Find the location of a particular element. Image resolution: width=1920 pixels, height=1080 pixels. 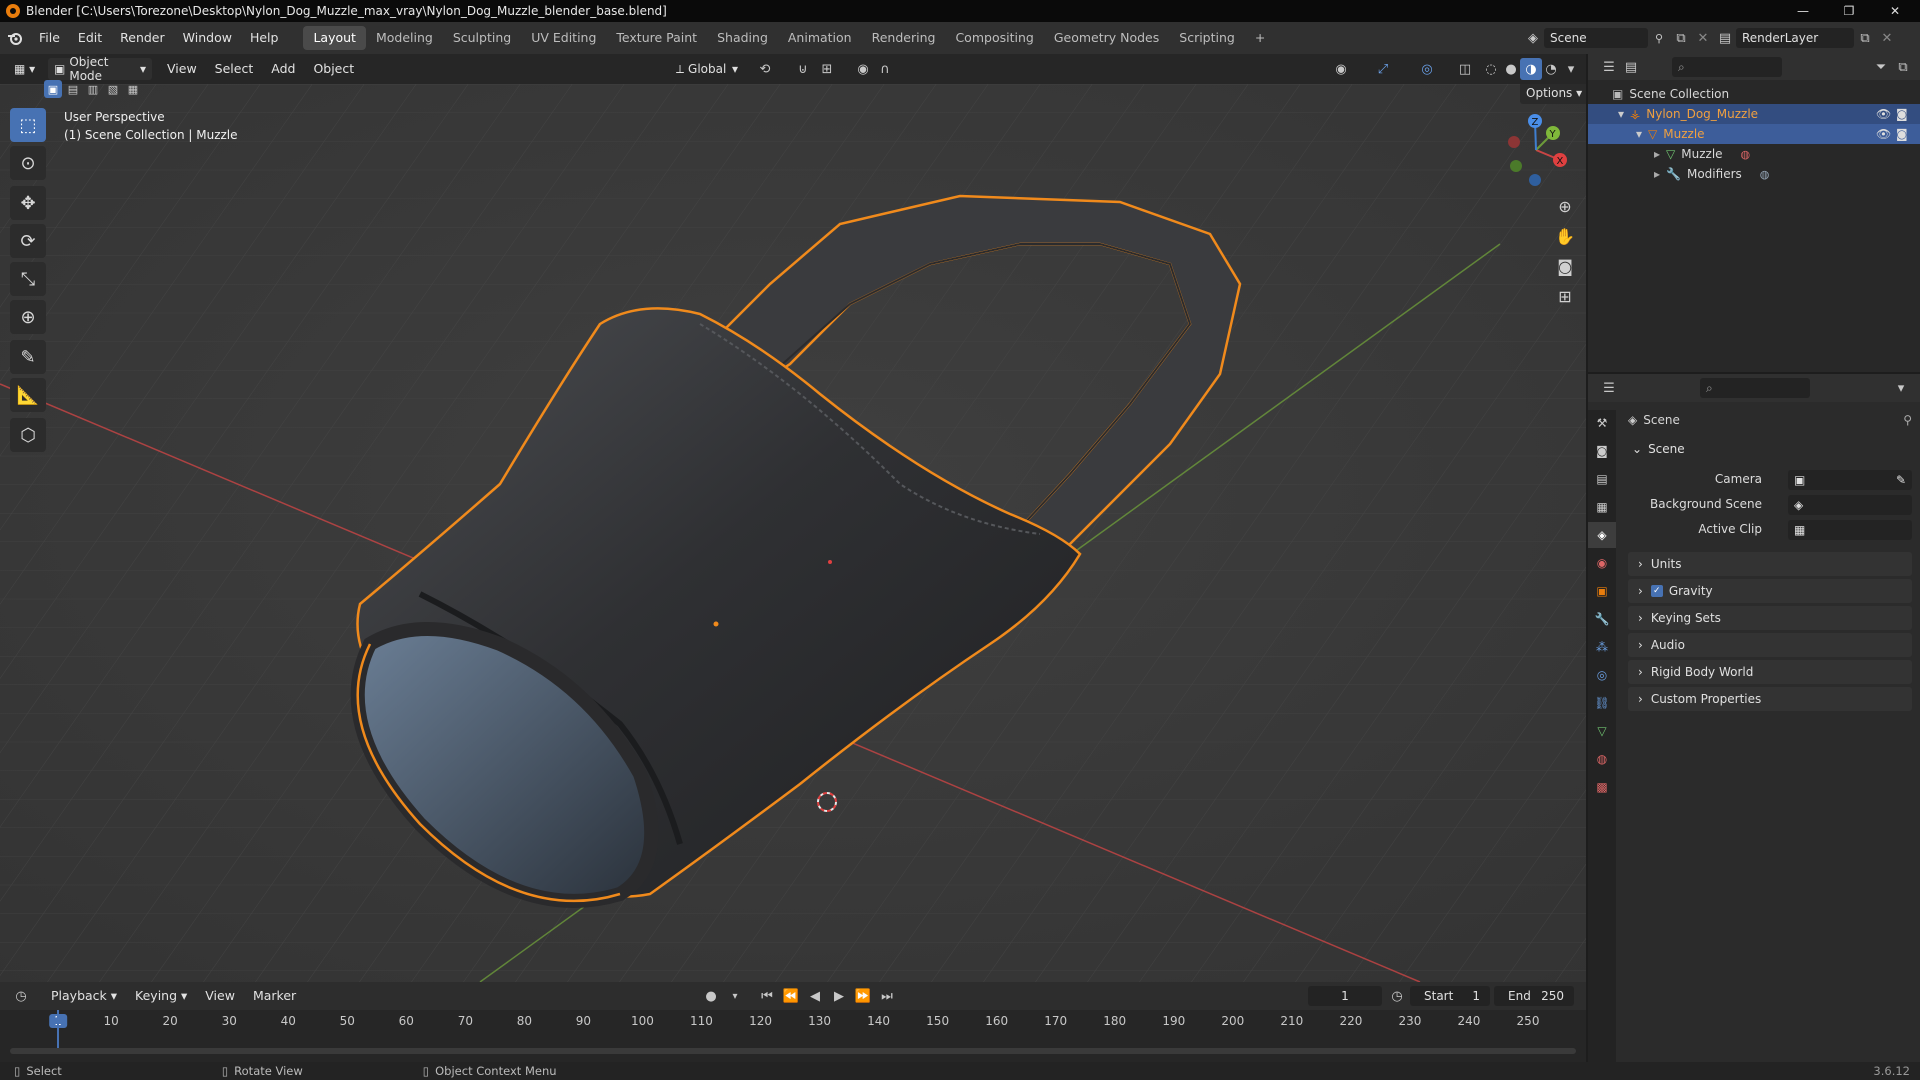

rendered-shading-icon: ◔ is located at coordinates (1551, 69).